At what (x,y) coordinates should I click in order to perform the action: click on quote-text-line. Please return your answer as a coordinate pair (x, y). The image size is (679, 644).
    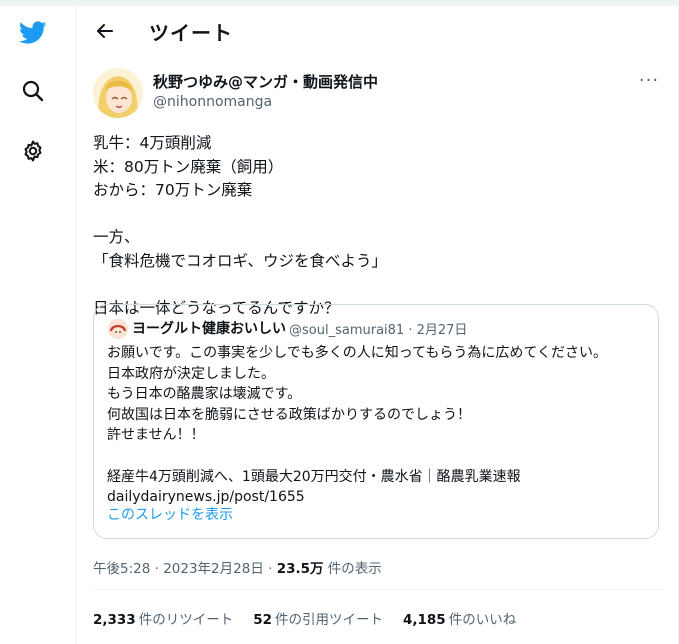
    Looking at the image, I should click on (377, 456).